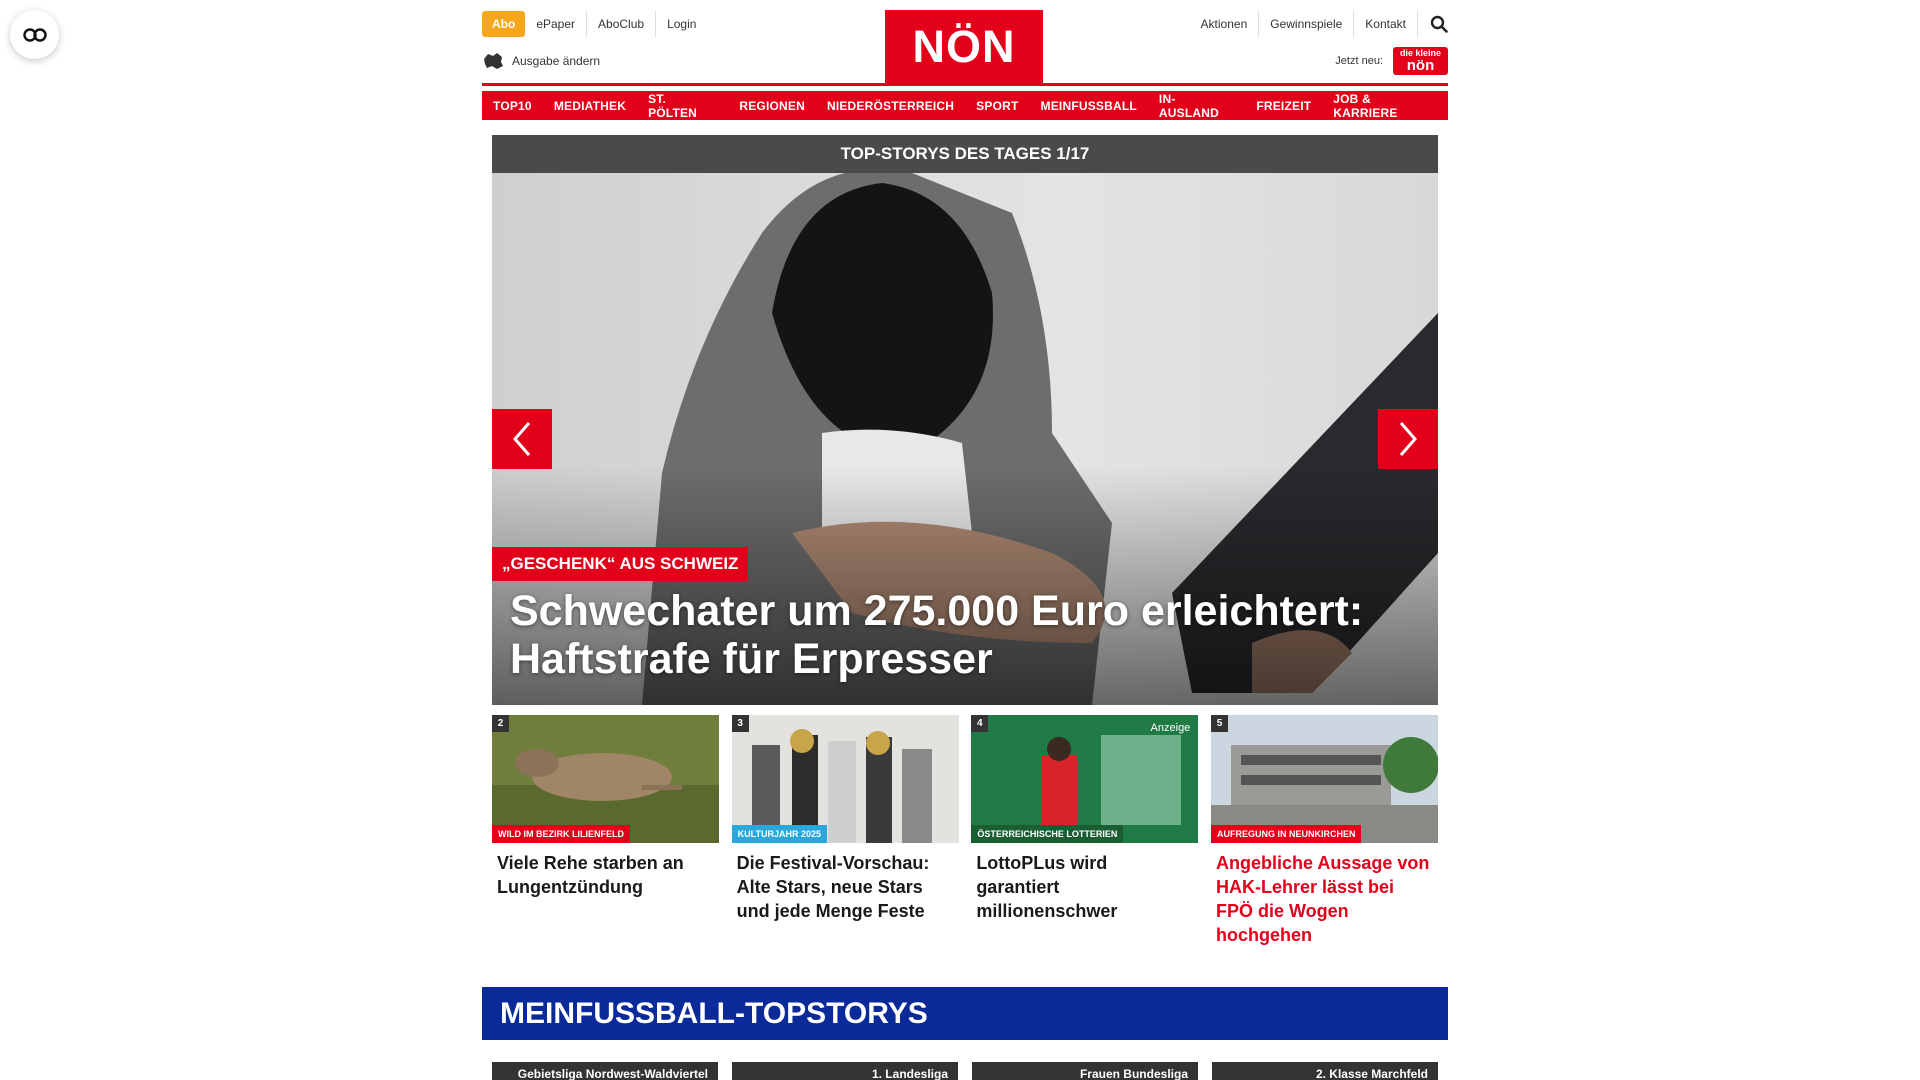 The width and height of the screenshot is (1920, 1080). What do you see at coordinates (612, 1073) in the screenshot?
I see `league-label: Gebietsliga Nordwest-Waldviertel` at bounding box center [612, 1073].